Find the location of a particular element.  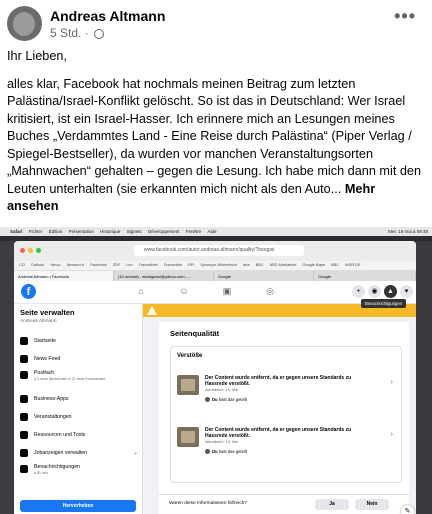

feedback-question: Waren diese Informationen hilfreich? is located at coordinates (208, 503).